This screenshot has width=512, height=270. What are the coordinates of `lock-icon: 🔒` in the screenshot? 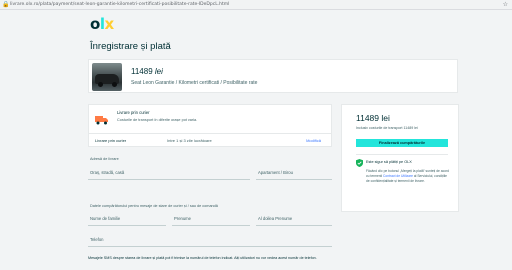 It's located at (6, 5).